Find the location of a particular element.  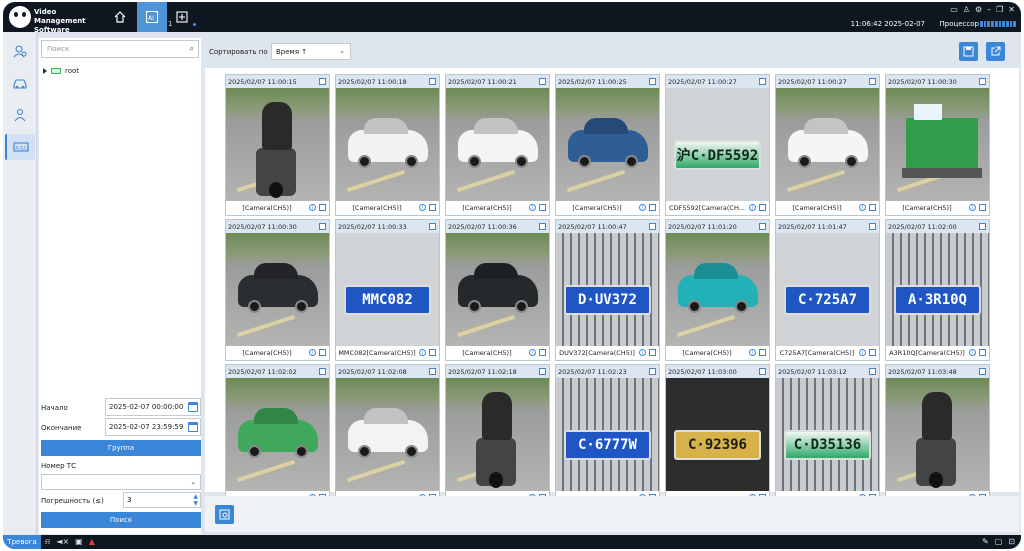

capture-thumbnail: C·725A7 is located at coordinates (827, 289).